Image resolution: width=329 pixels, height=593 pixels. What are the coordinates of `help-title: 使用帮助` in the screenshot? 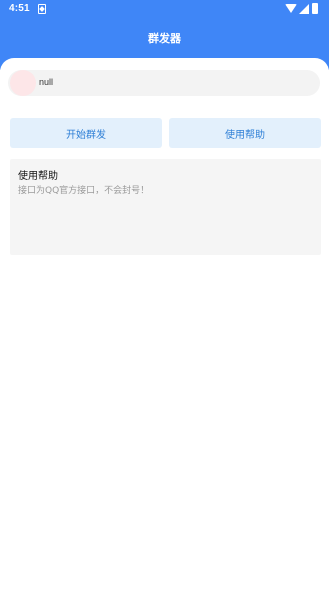 It's located at (38, 176).